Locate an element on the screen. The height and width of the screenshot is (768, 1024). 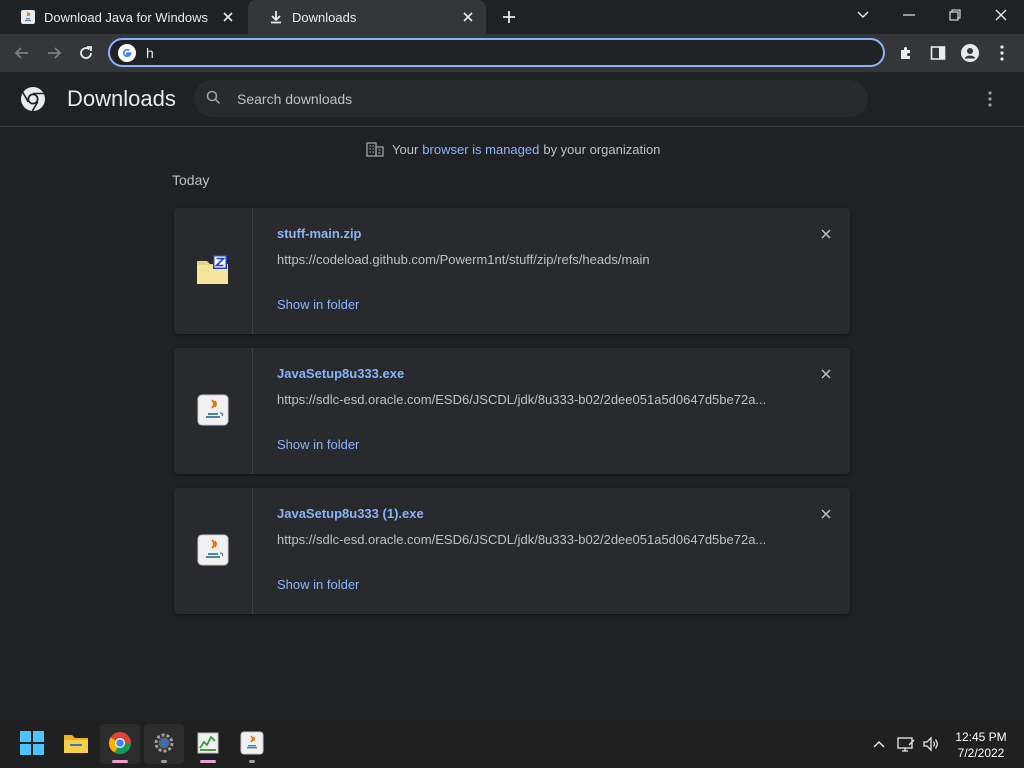
address-input is located at coordinates (496, 52).